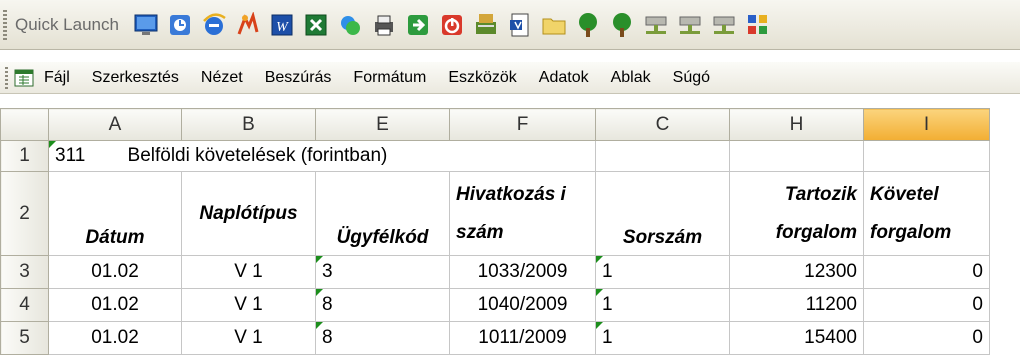  I want to click on row-header-5: 5, so click(24, 338).